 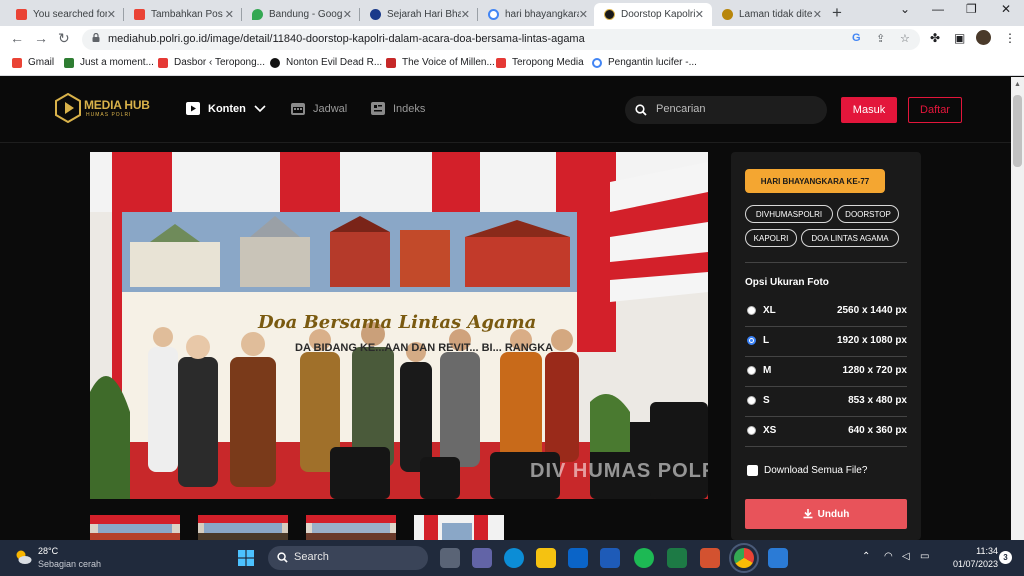 I want to click on windows-start-icon, so click(x=246, y=558).